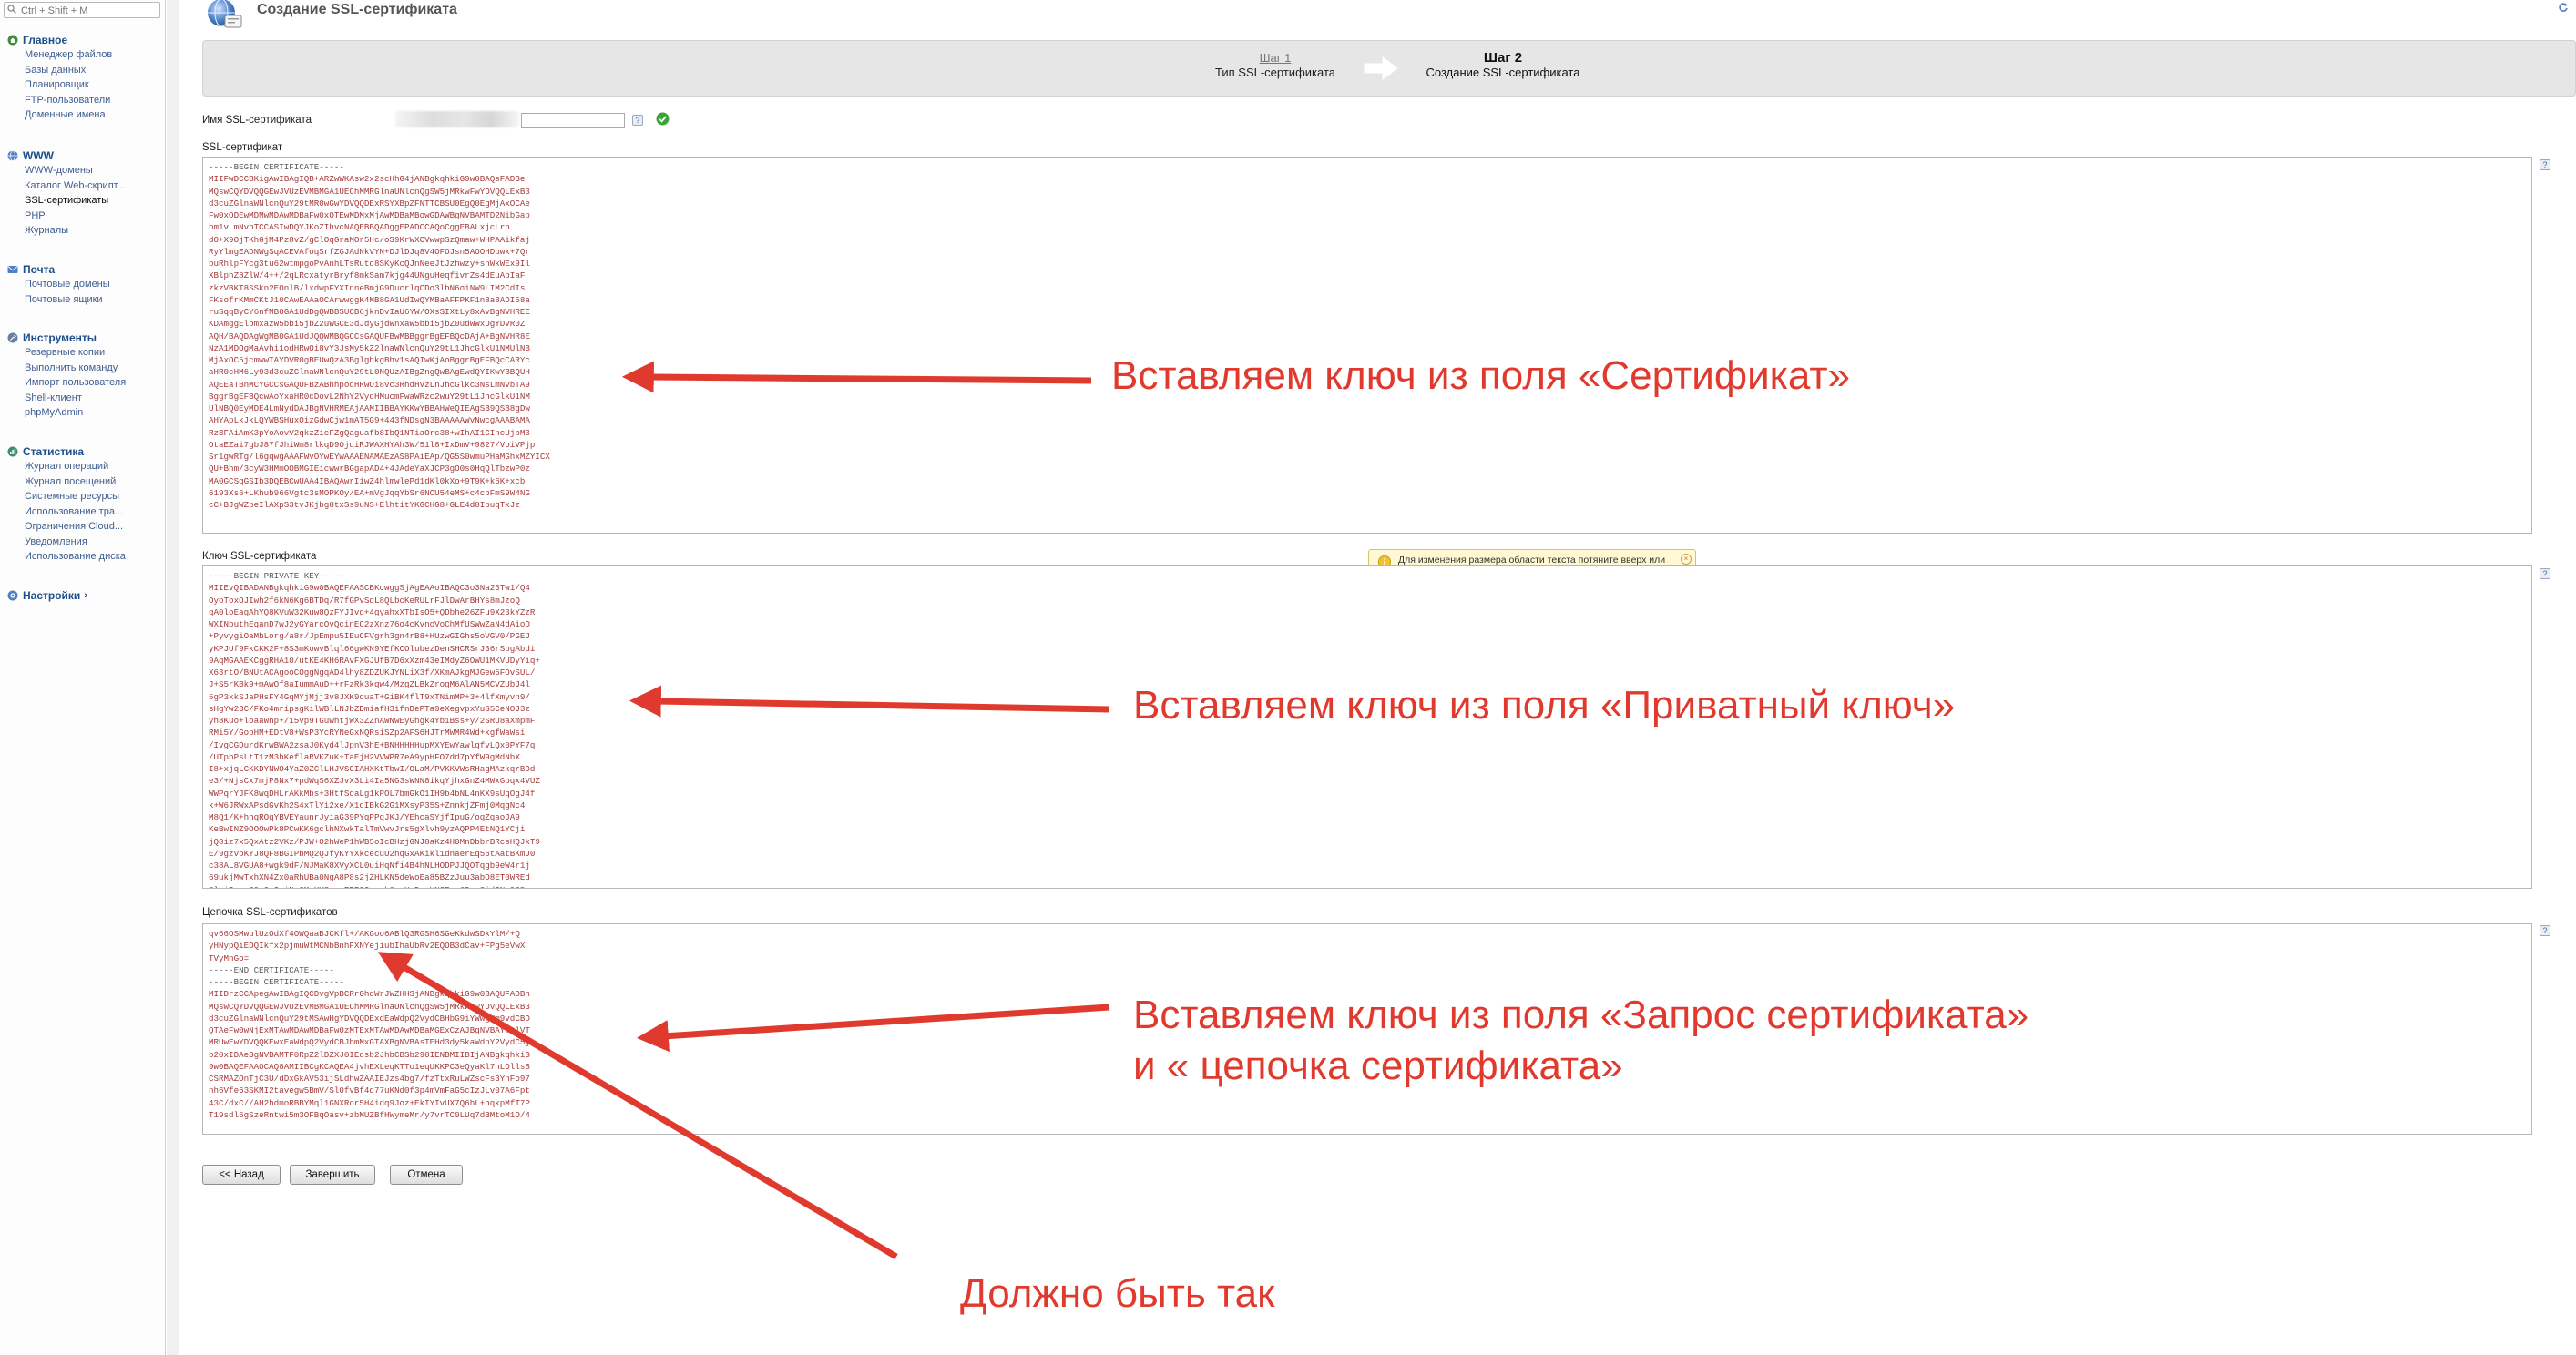 Image resolution: width=2576 pixels, height=1355 pixels. I want to click on chevron-right-icon: ›, so click(85, 595).